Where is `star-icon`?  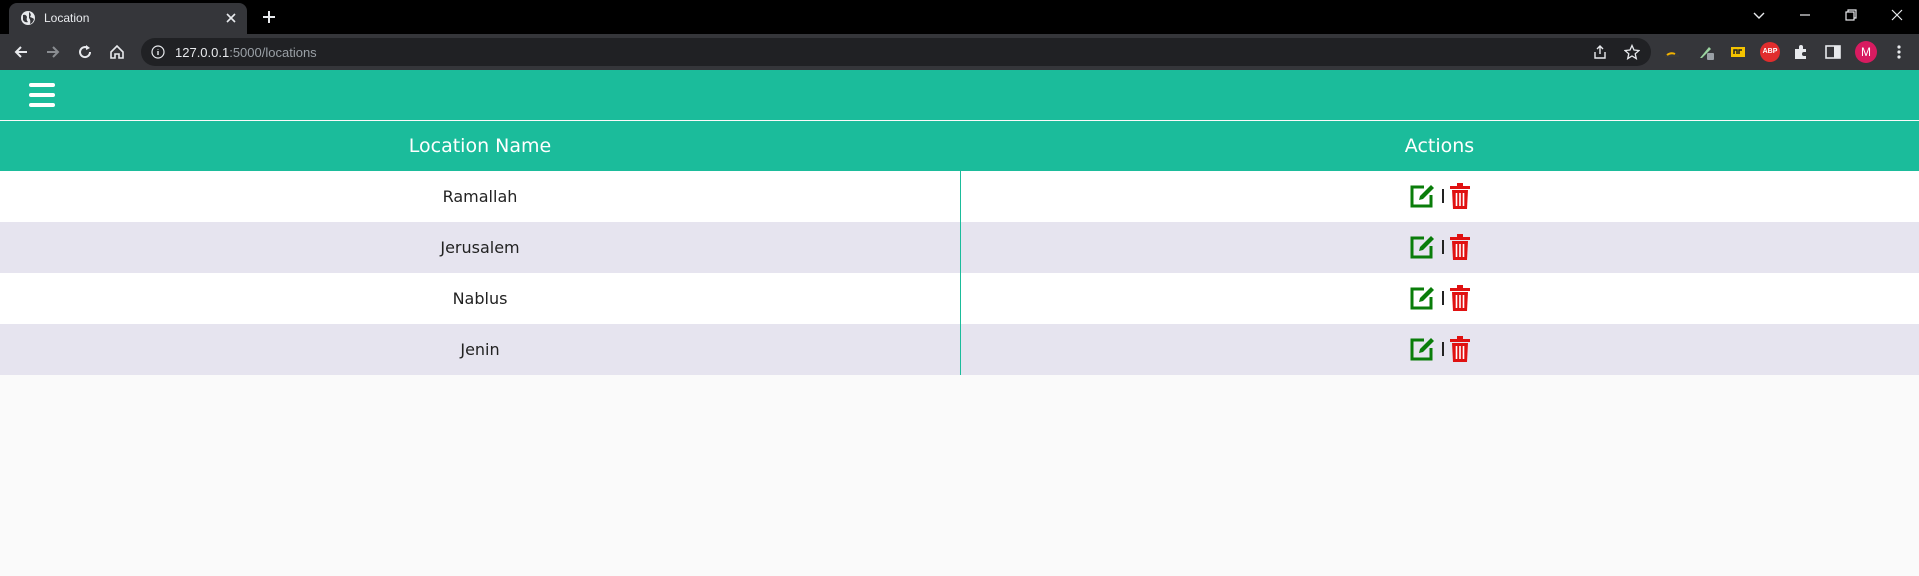
star-icon is located at coordinates (1632, 52).